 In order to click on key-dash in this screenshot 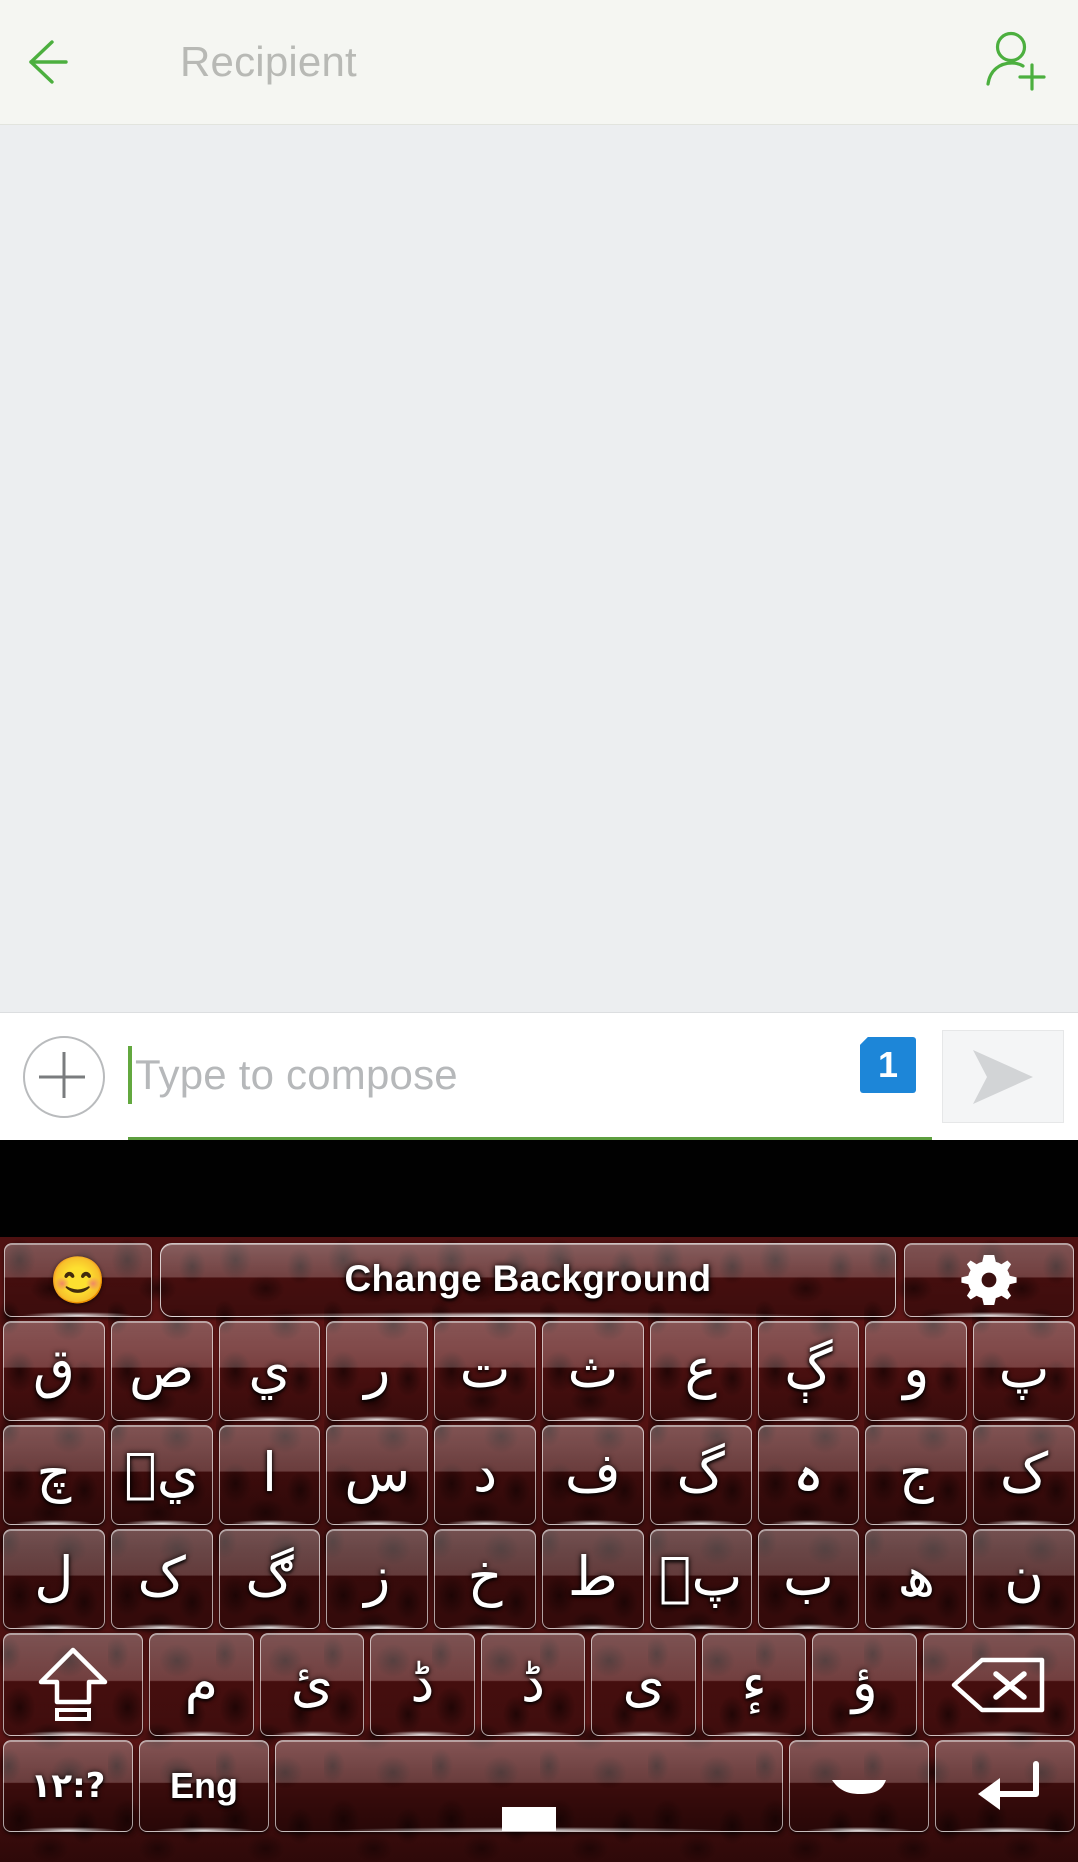, I will do `click(859, 1786)`.